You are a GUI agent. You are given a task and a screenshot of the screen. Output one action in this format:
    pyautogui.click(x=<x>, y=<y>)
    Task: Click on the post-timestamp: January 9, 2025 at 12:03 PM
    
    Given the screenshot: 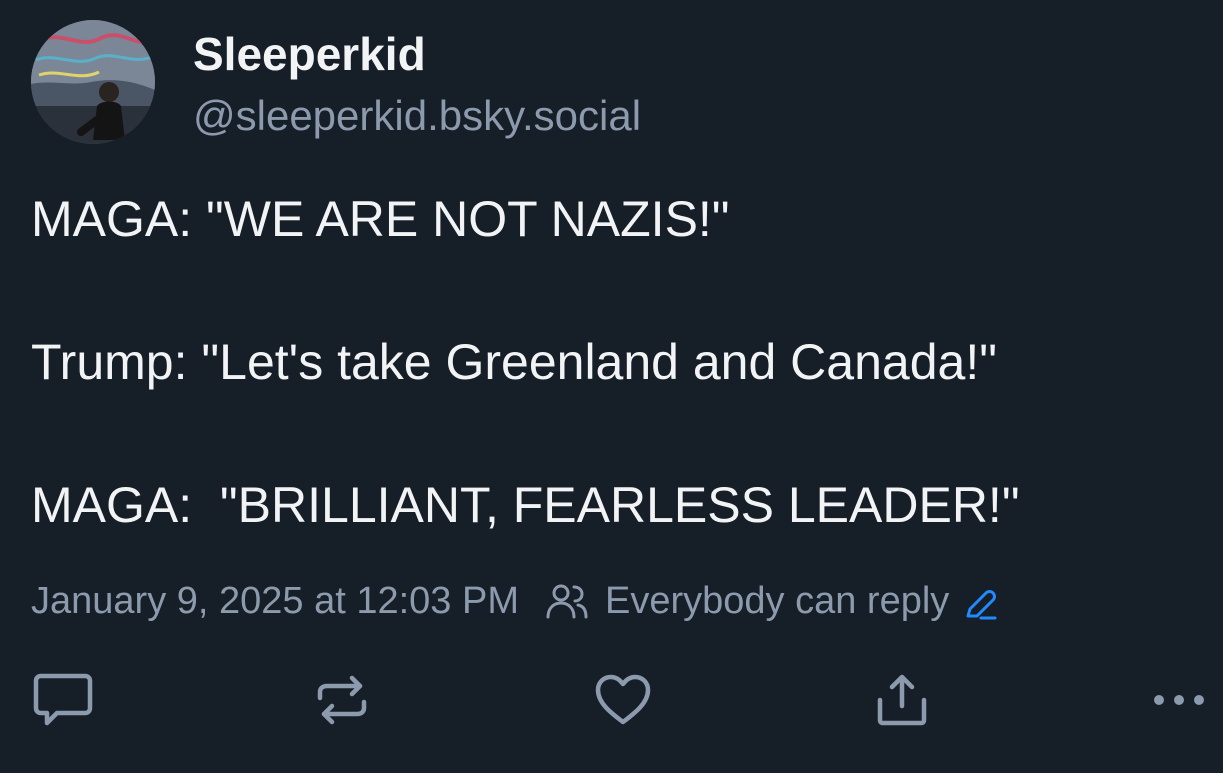 What is the action you would take?
    pyautogui.click(x=275, y=601)
    